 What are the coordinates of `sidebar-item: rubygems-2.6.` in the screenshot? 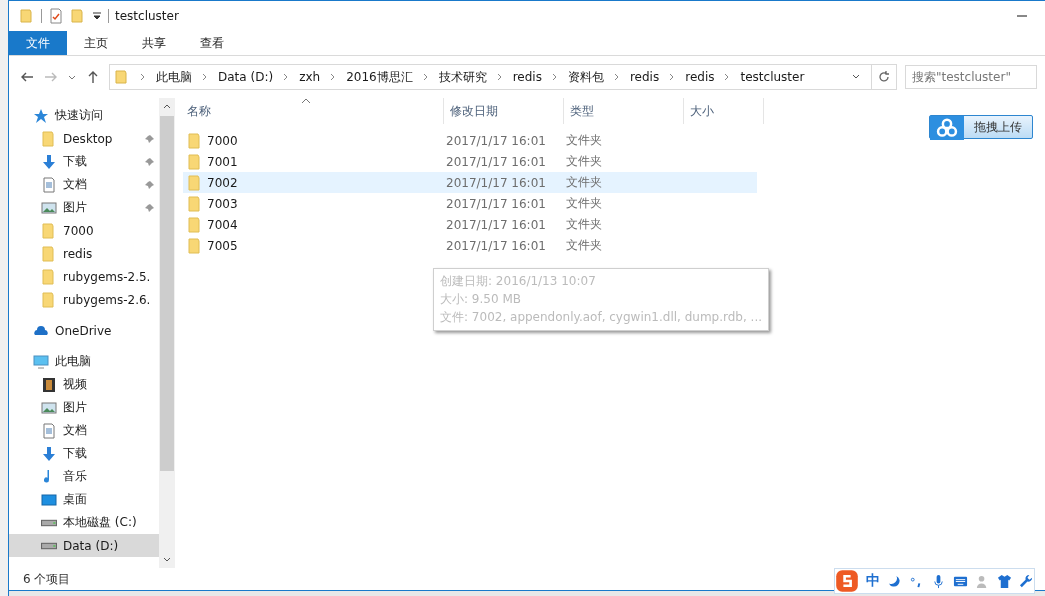 It's located at (100, 299).